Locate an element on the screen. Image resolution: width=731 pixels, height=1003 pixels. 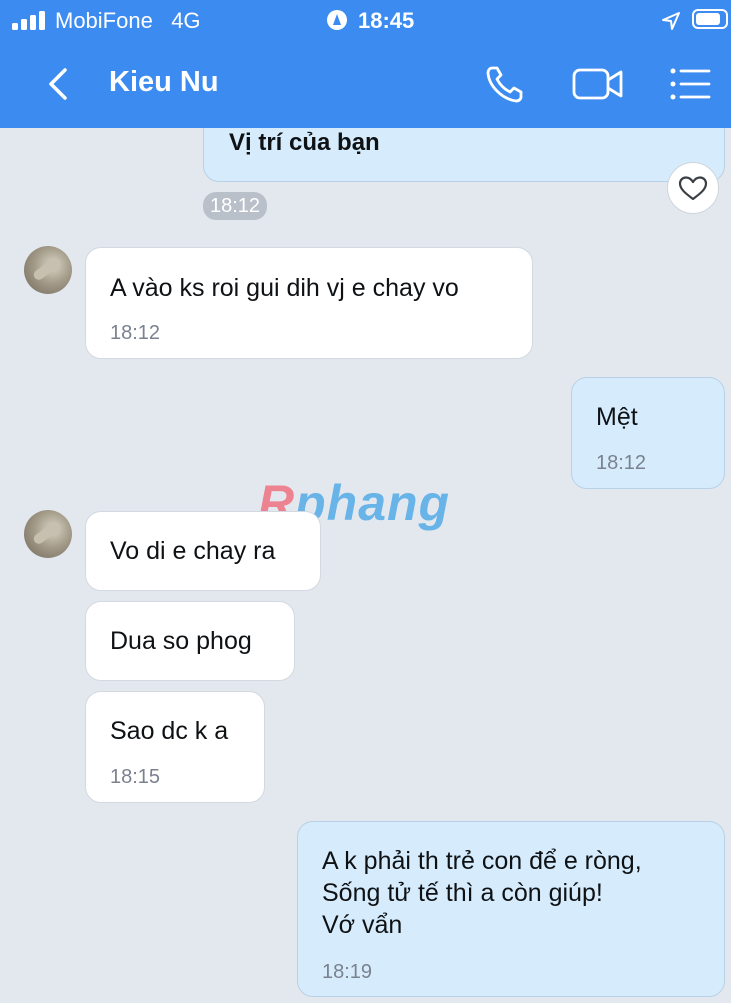
message-text-line: Sống tử tế thì a còn giúp! is located at coordinates (462, 893).